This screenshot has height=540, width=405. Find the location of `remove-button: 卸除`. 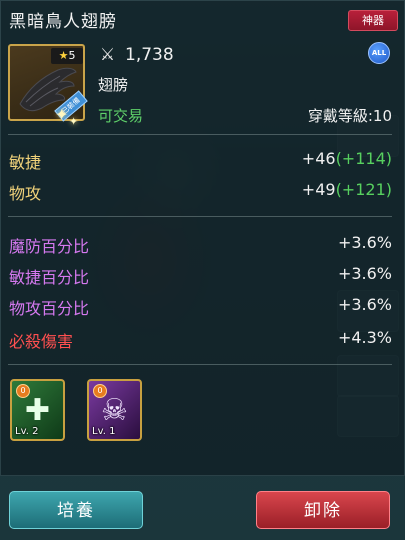

remove-button: 卸除 is located at coordinates (323, 510).